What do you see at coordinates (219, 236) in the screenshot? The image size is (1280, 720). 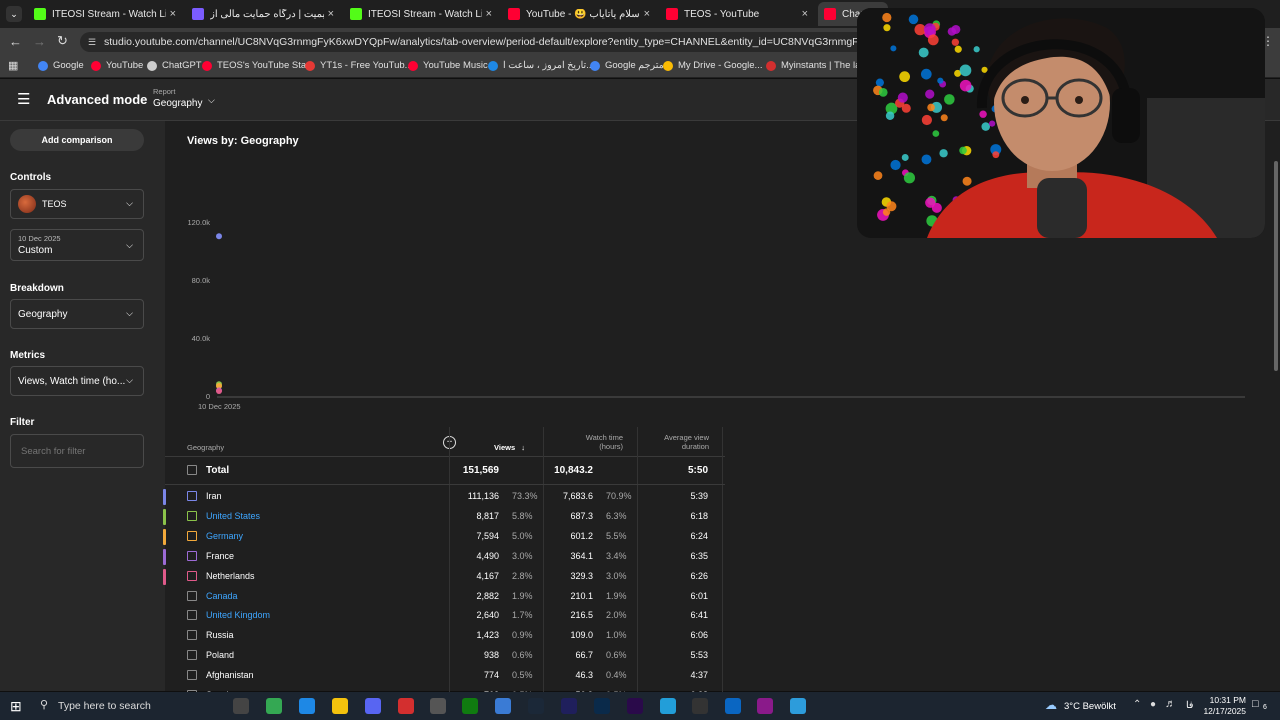 I see `data-point-iran` at bounding box center [219, 236].